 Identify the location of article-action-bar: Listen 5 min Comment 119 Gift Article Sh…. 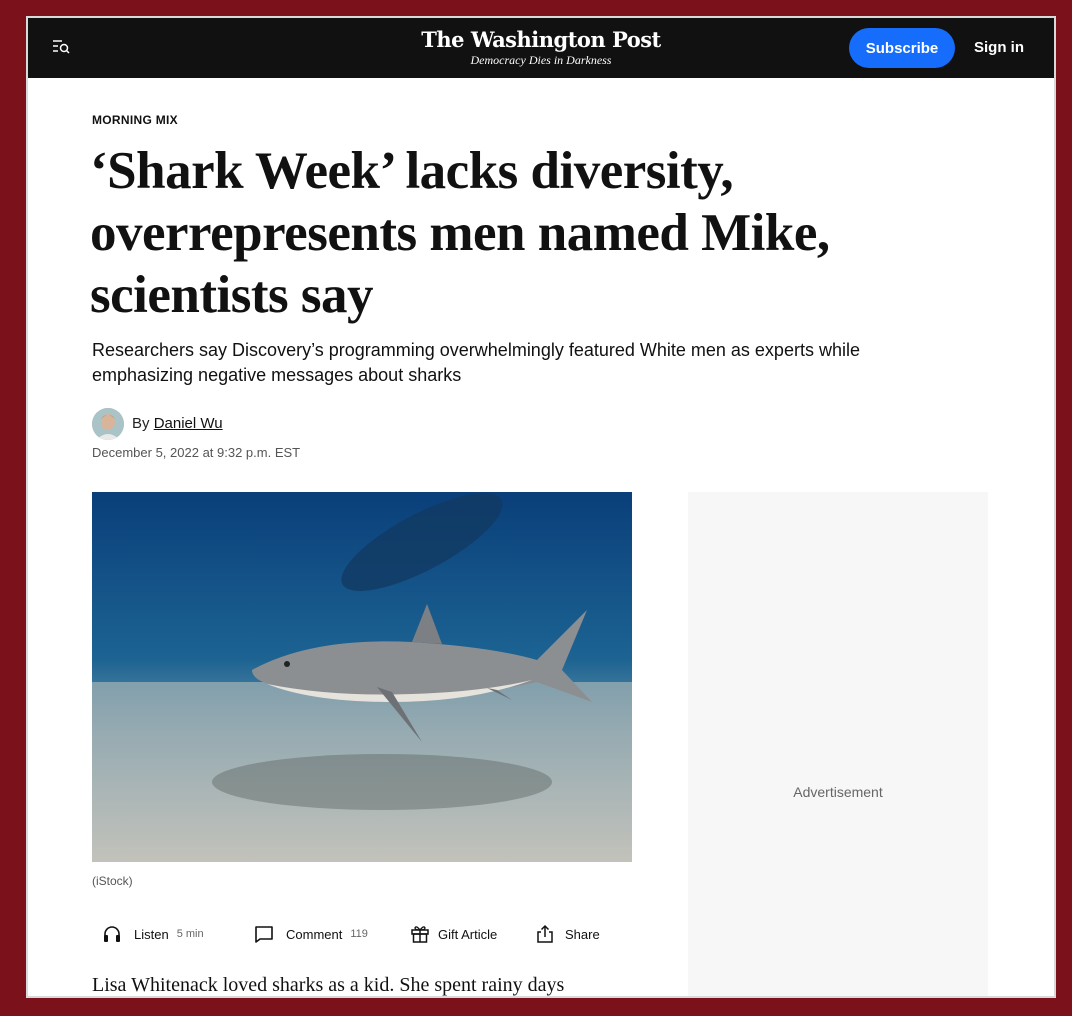
(372, 934).